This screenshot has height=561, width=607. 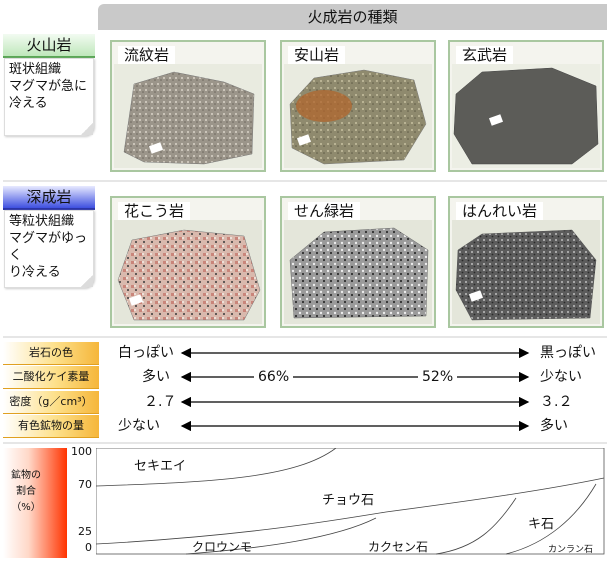 I want to click on y-tick: 25, so click(x=85, y=531).